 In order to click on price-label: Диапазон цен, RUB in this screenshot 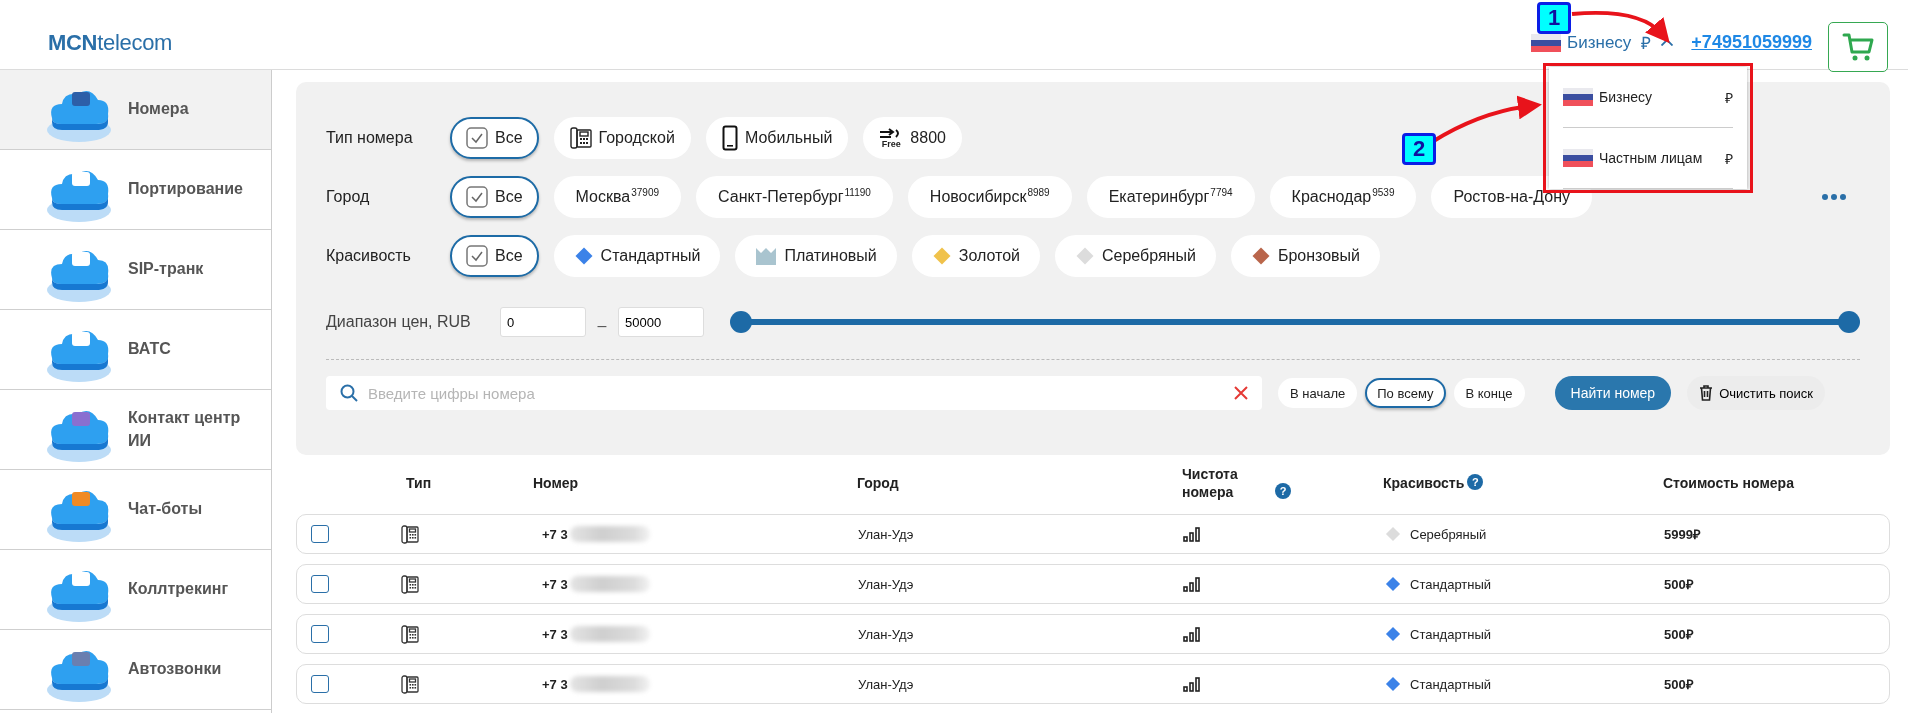, I will do `click(399, 322)`.